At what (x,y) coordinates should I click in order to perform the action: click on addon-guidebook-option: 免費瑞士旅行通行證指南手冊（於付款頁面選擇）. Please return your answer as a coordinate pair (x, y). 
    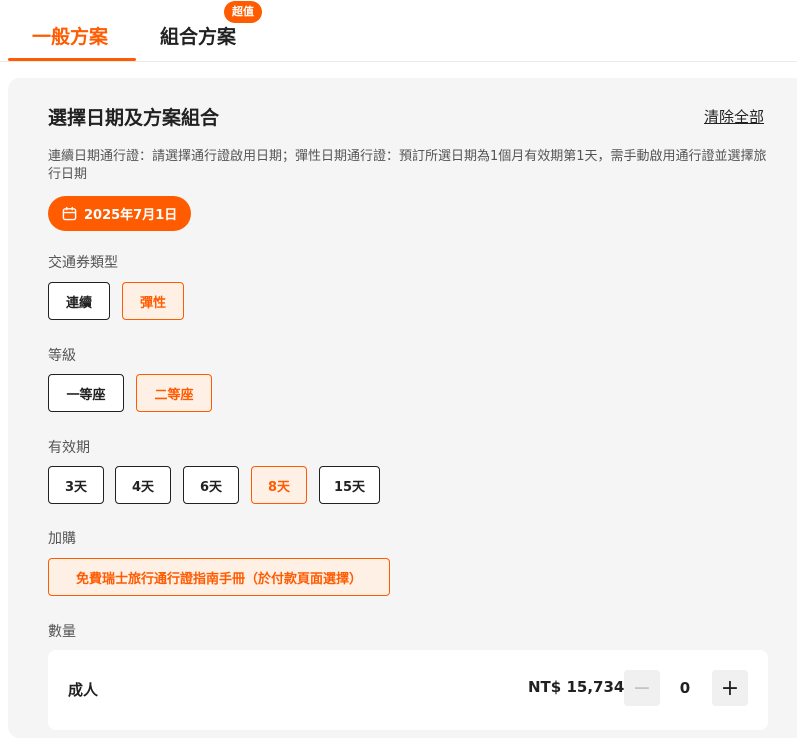
    Looking at the image, I should click on (219, 577).